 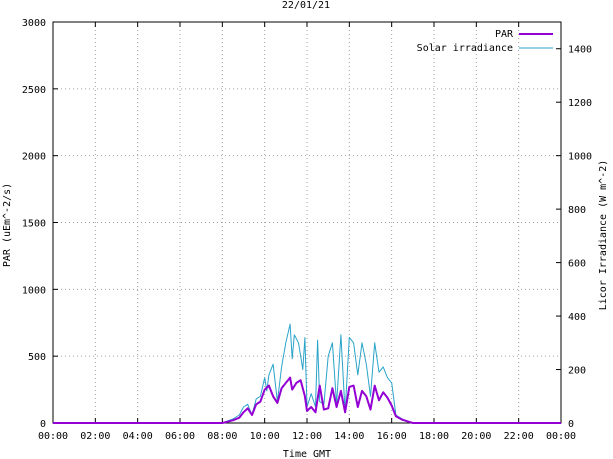 I want to click on y2-tick-label: 200, so click(x=577, y=371).